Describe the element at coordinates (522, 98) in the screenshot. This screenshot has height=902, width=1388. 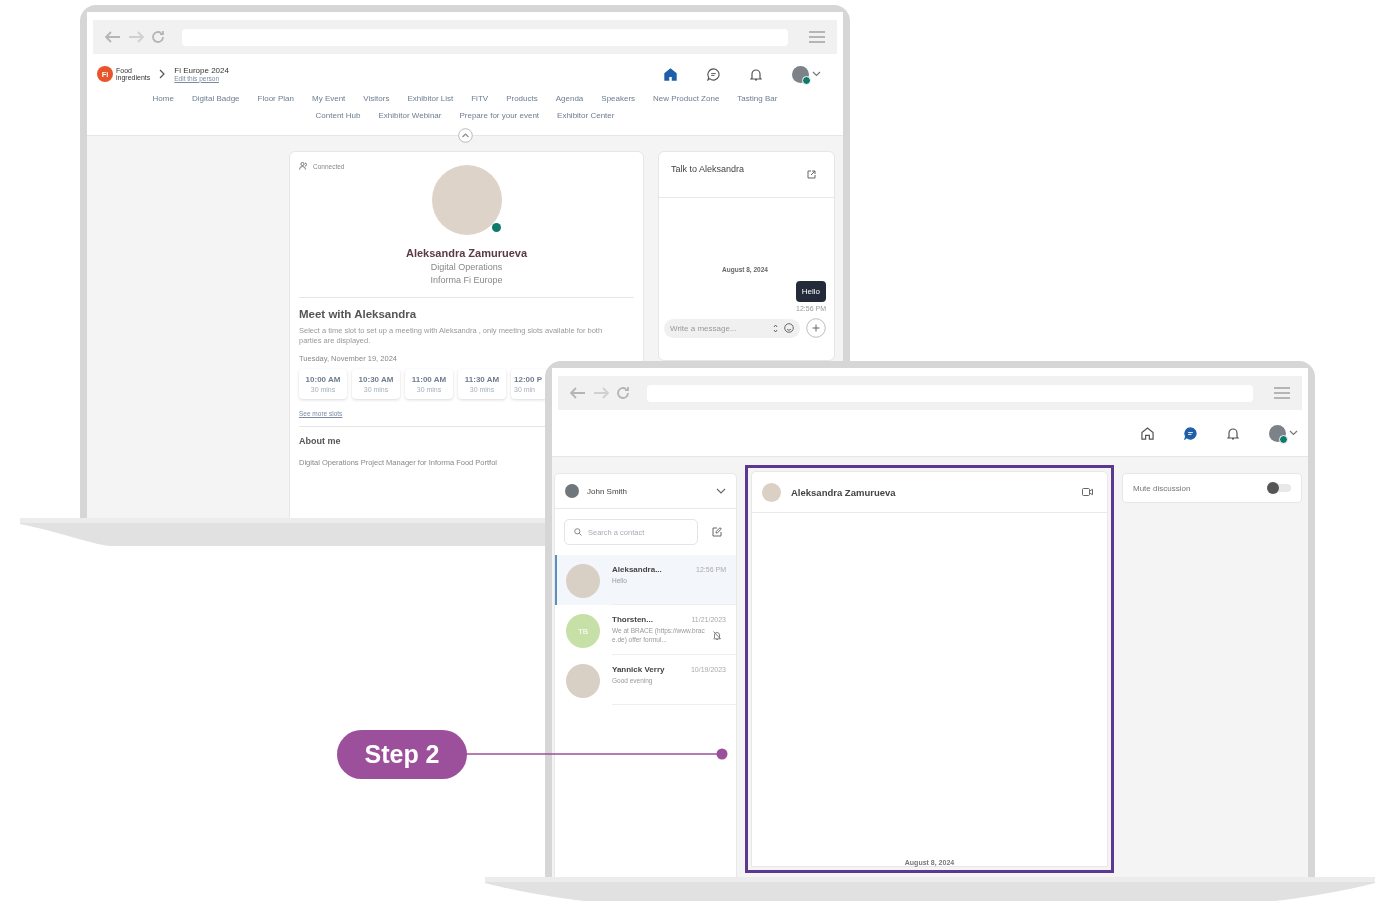
I see `nav-link: Products` at that location.